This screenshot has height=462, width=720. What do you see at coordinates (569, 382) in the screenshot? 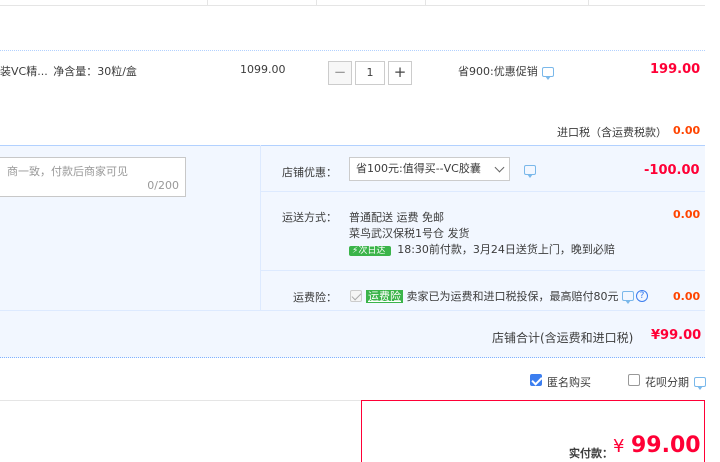
I see `anonymous-label: 匿名购买` at bounding box center [569, 382].